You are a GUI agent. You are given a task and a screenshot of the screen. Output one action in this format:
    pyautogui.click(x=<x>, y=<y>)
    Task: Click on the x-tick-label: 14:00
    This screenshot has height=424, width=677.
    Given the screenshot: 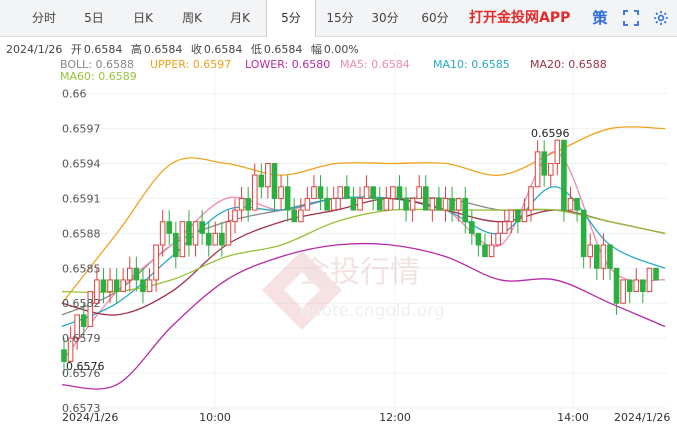 What is the action you would take?
    pyautogui.click(x=573, y=417)
    